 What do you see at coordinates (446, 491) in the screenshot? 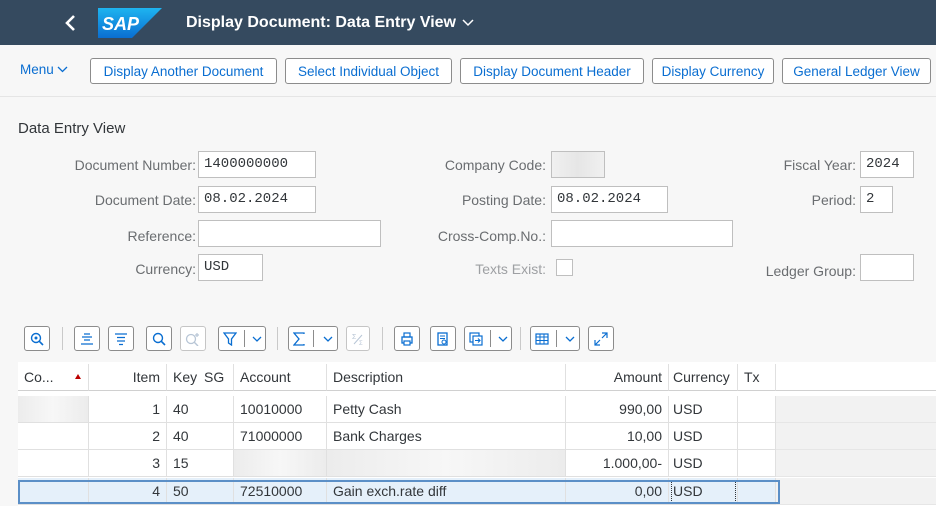
I see `cell-description: Gain exch.rate diff` at bounding box center [446, 491].